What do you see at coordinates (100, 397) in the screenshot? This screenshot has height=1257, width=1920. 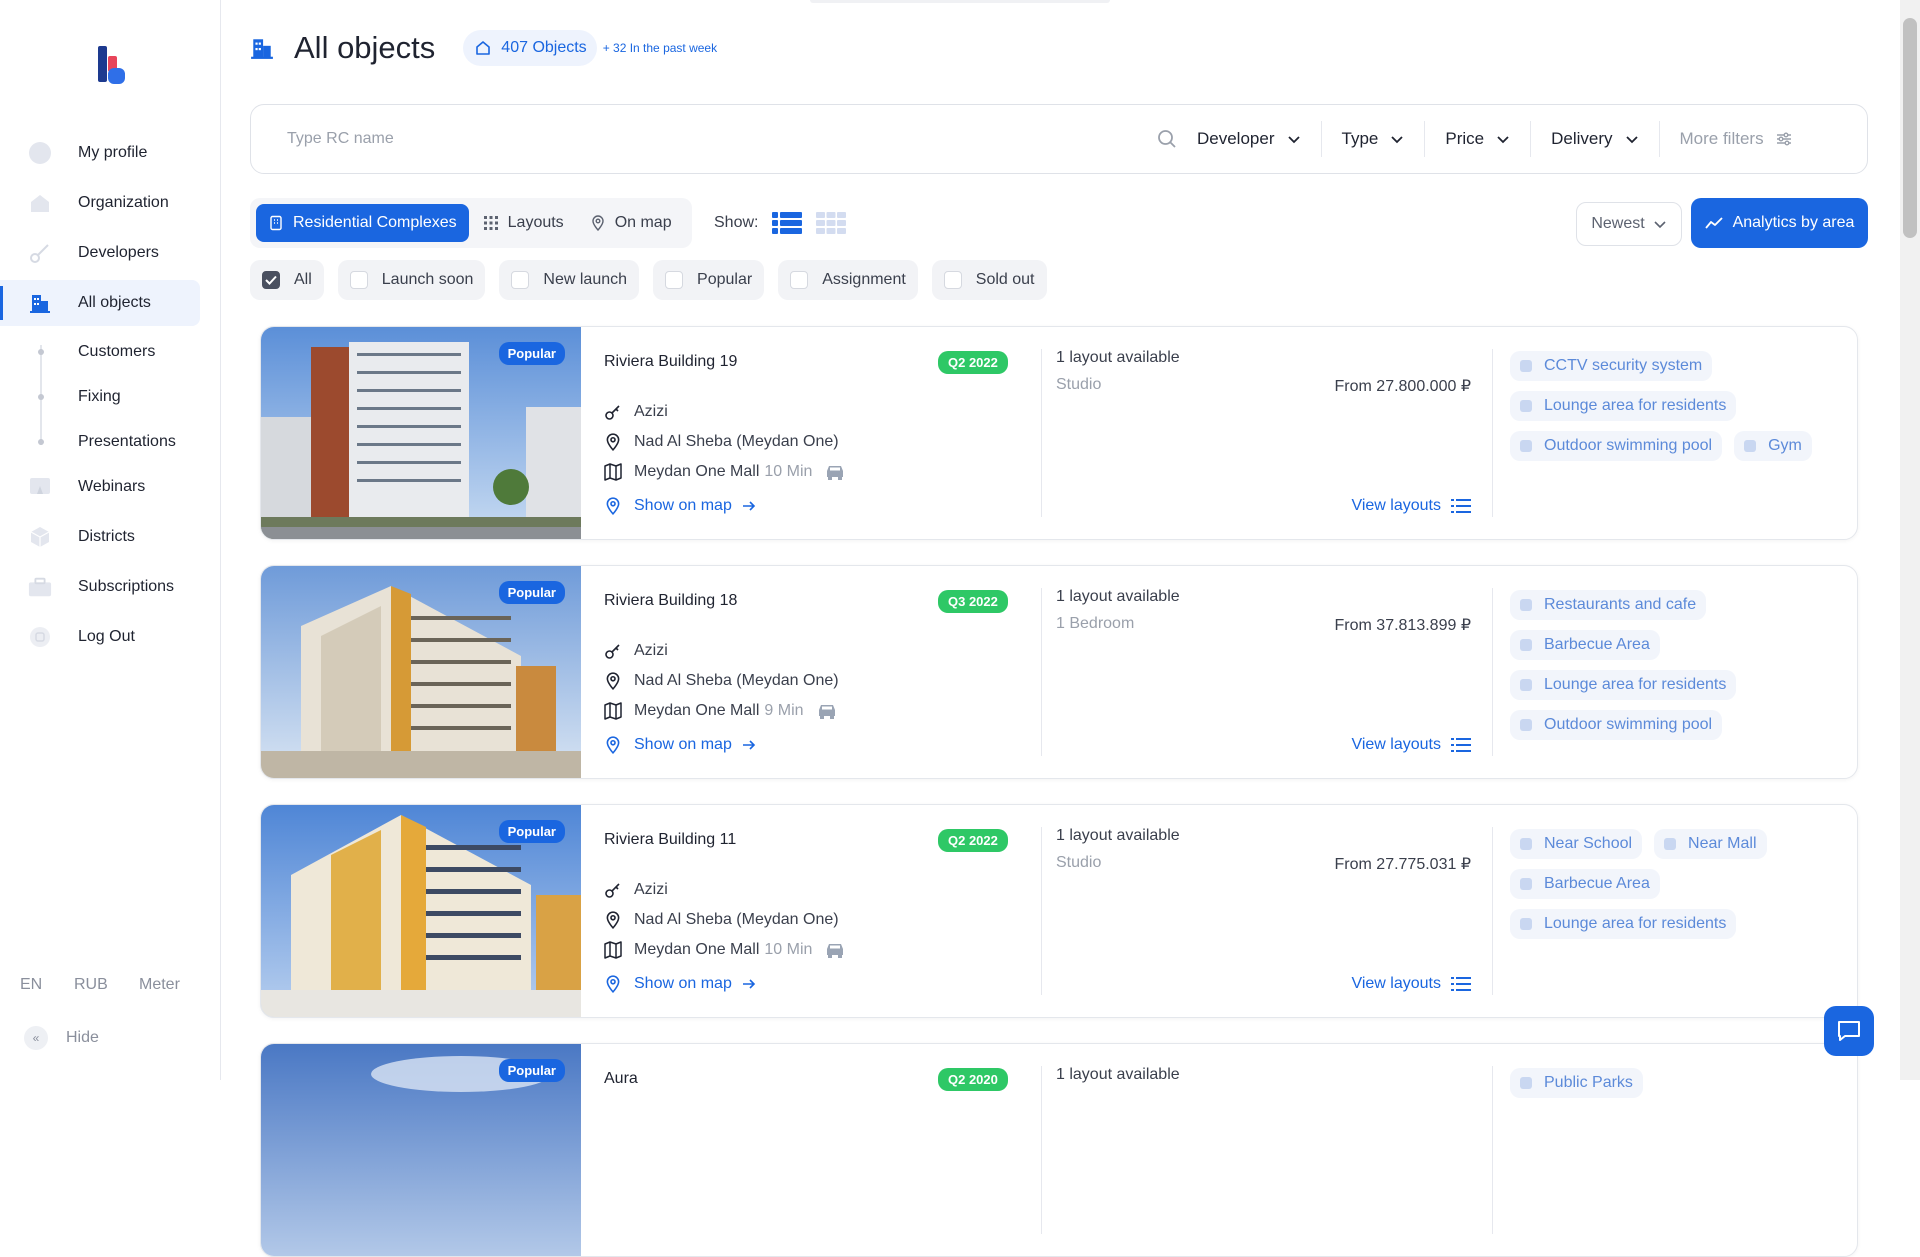 I see `sidebar-subitem-fixing: Fixing` at bounding box center [100, 397].